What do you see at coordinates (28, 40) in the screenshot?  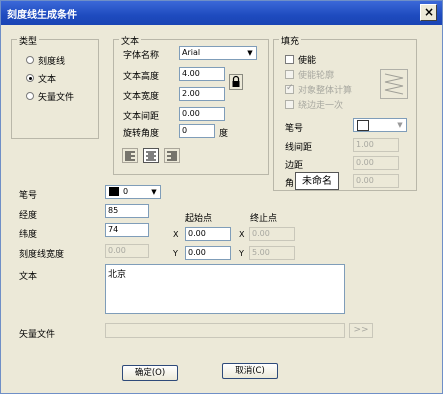 I see `type-group-title: 类型` at bounding box center [28, 40].